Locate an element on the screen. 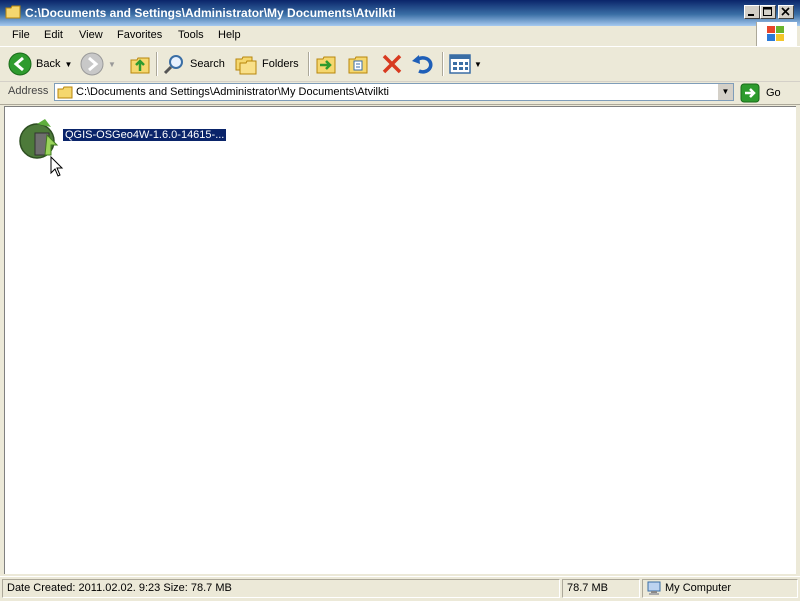  forward-arrow-icon is located at coordinates (92, 64).